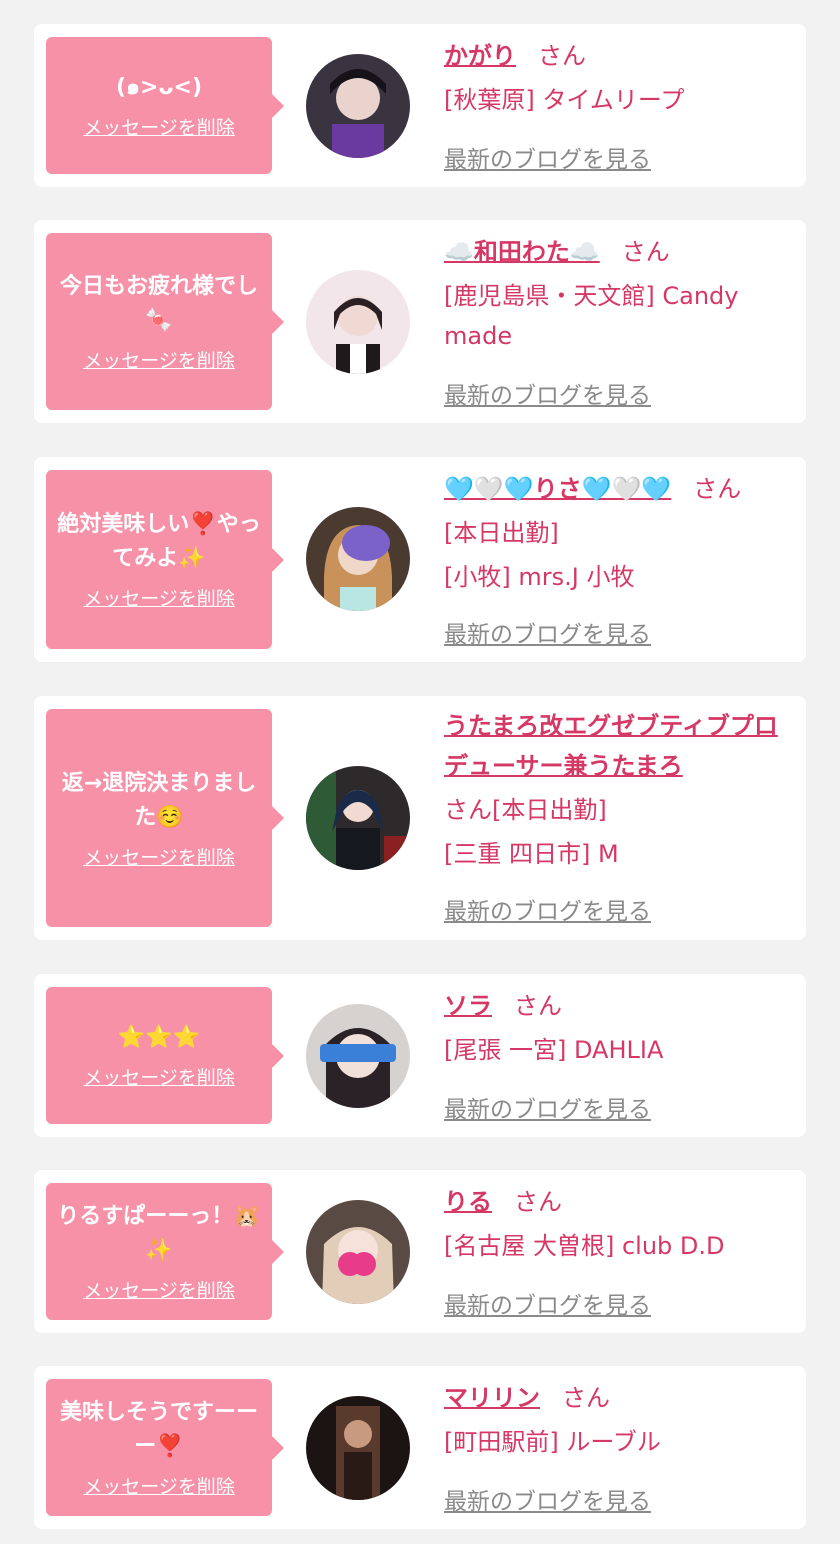  I want to click on card-info: マリリン さん [町田駅前] ルーブル, so click(617, 1420).